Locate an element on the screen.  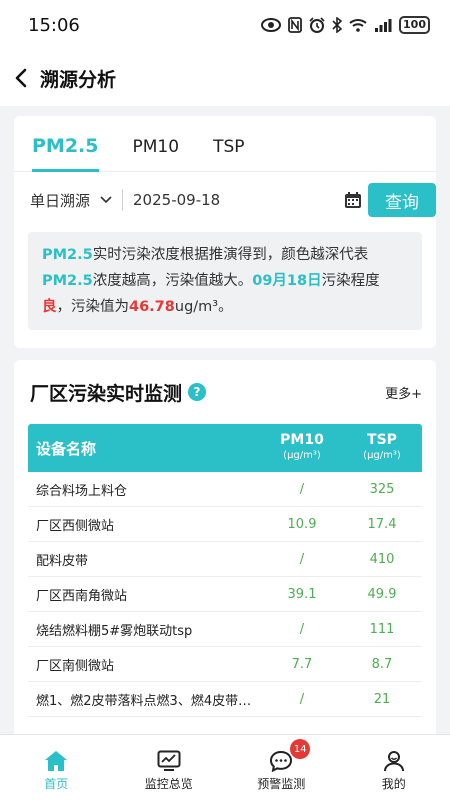
tsp-value: 17.4 is located at coordinates (382, 524).